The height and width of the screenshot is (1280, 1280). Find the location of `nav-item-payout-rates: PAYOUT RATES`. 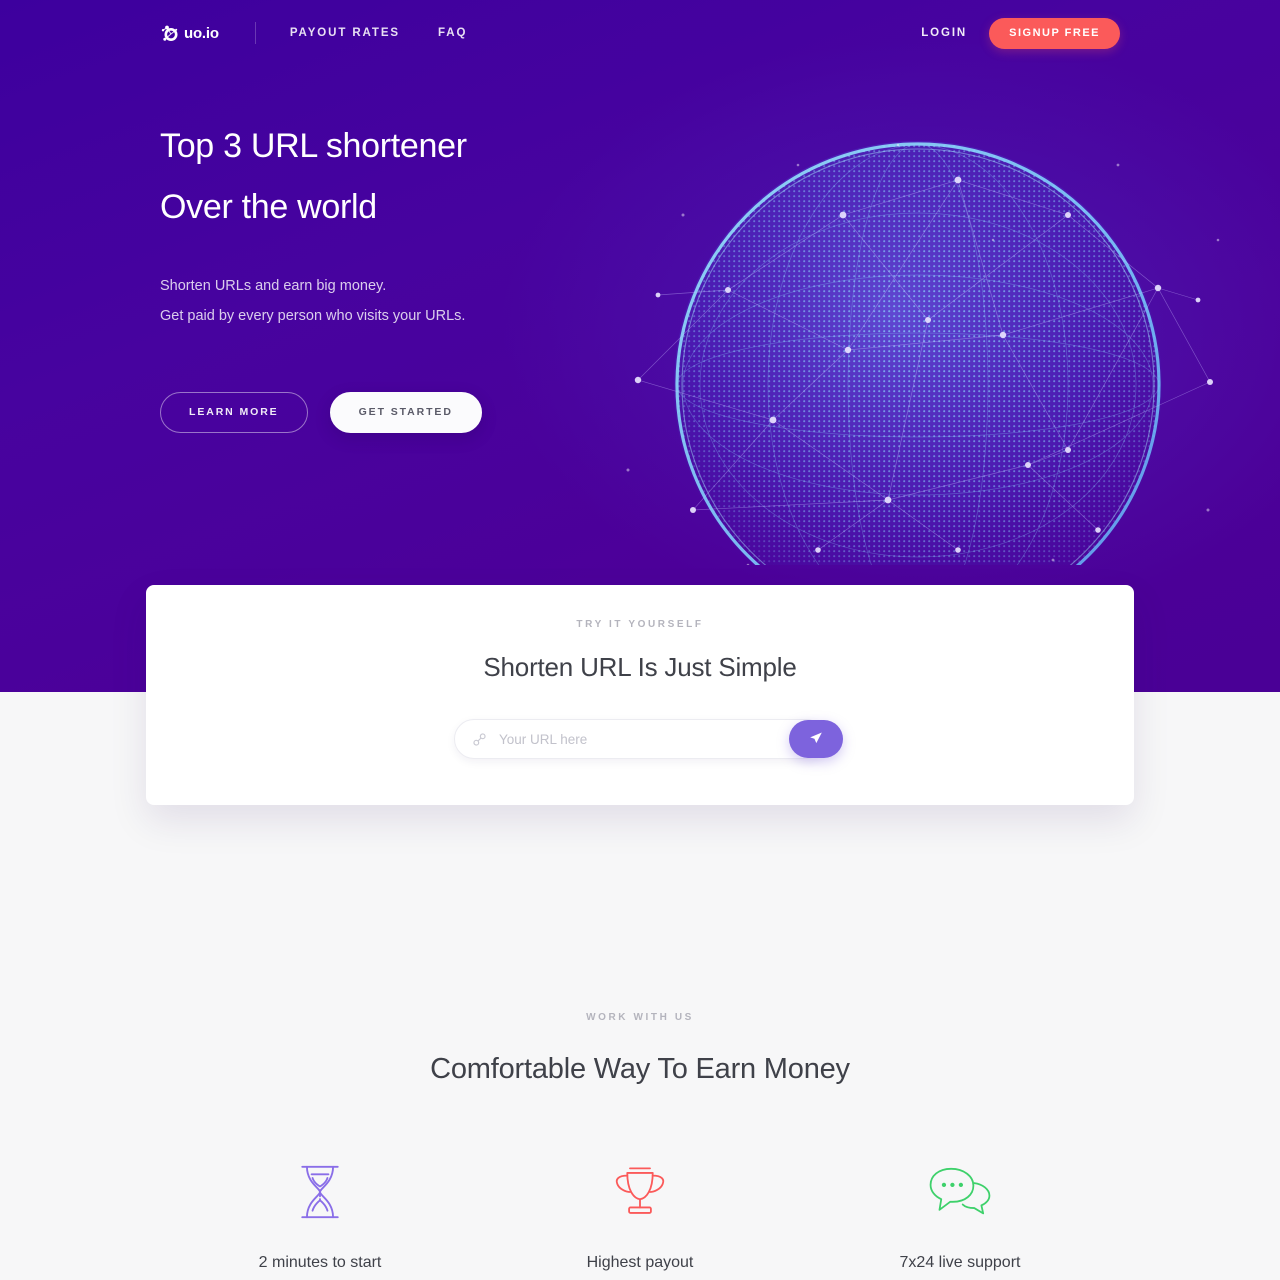

nav-item-payout-rates: PAYOUT RATES is located at coordinates (345, 33).